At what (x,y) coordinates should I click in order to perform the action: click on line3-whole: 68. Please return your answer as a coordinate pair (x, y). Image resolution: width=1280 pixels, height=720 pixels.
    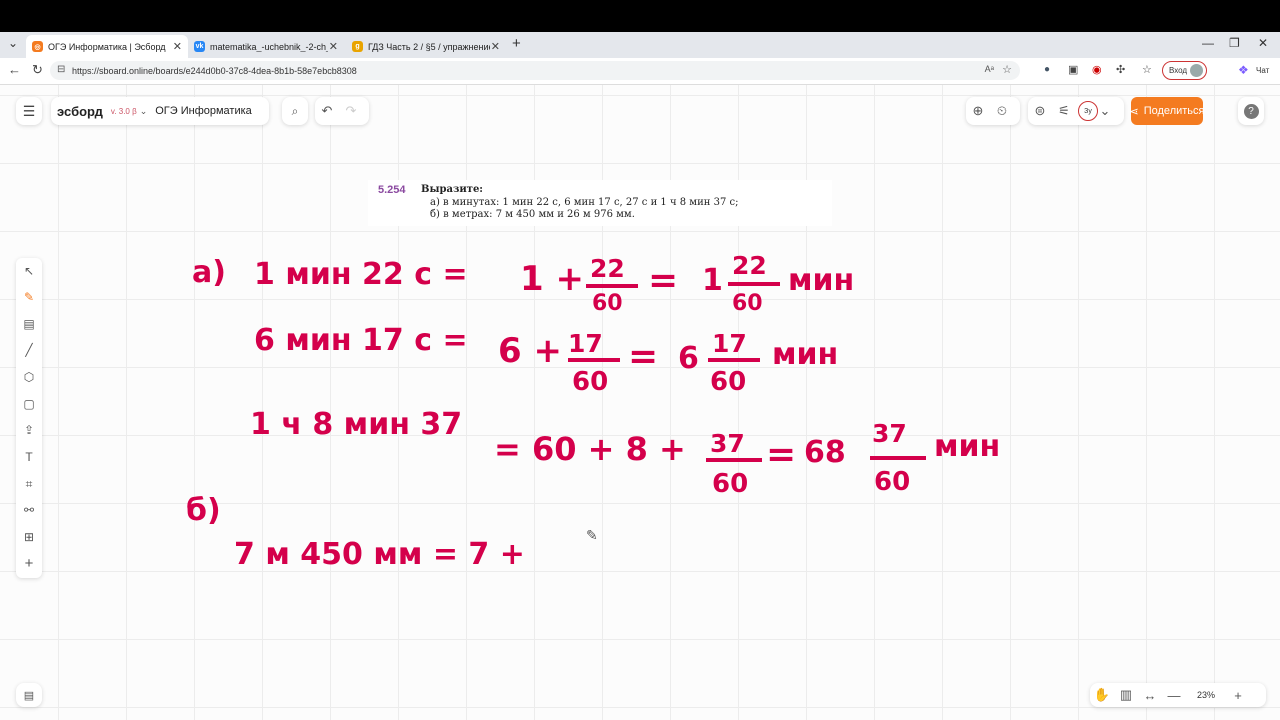
    Looking at the image, I should click on (825, 452).